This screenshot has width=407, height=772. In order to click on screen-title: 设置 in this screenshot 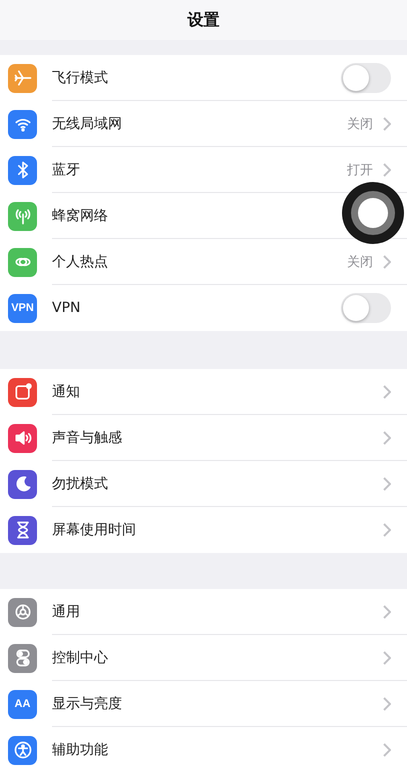, I will do `click(204, 20)`.